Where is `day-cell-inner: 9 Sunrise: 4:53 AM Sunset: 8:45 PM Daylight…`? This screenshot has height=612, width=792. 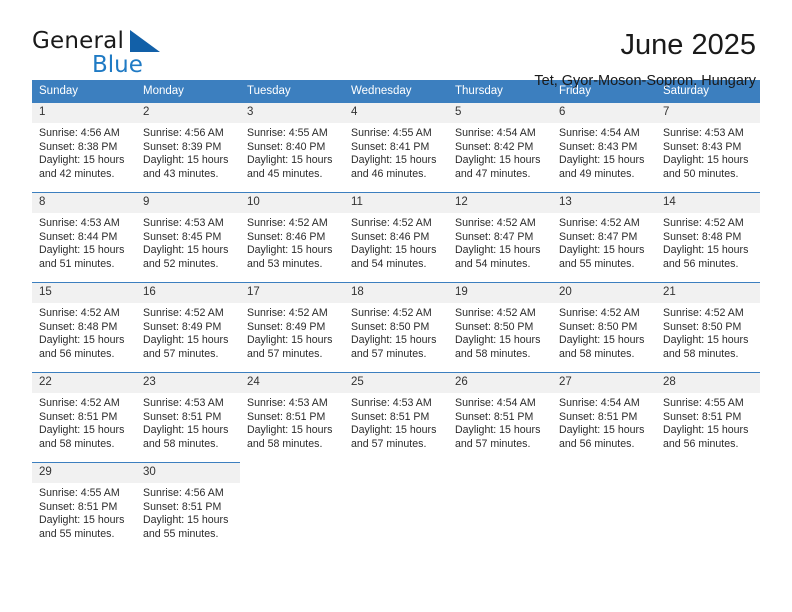
day-cell-inner: 9 Sunrise: 4:53 AM Sunset: 8:45 PM Daylight… is located at coordinates (188, 237).